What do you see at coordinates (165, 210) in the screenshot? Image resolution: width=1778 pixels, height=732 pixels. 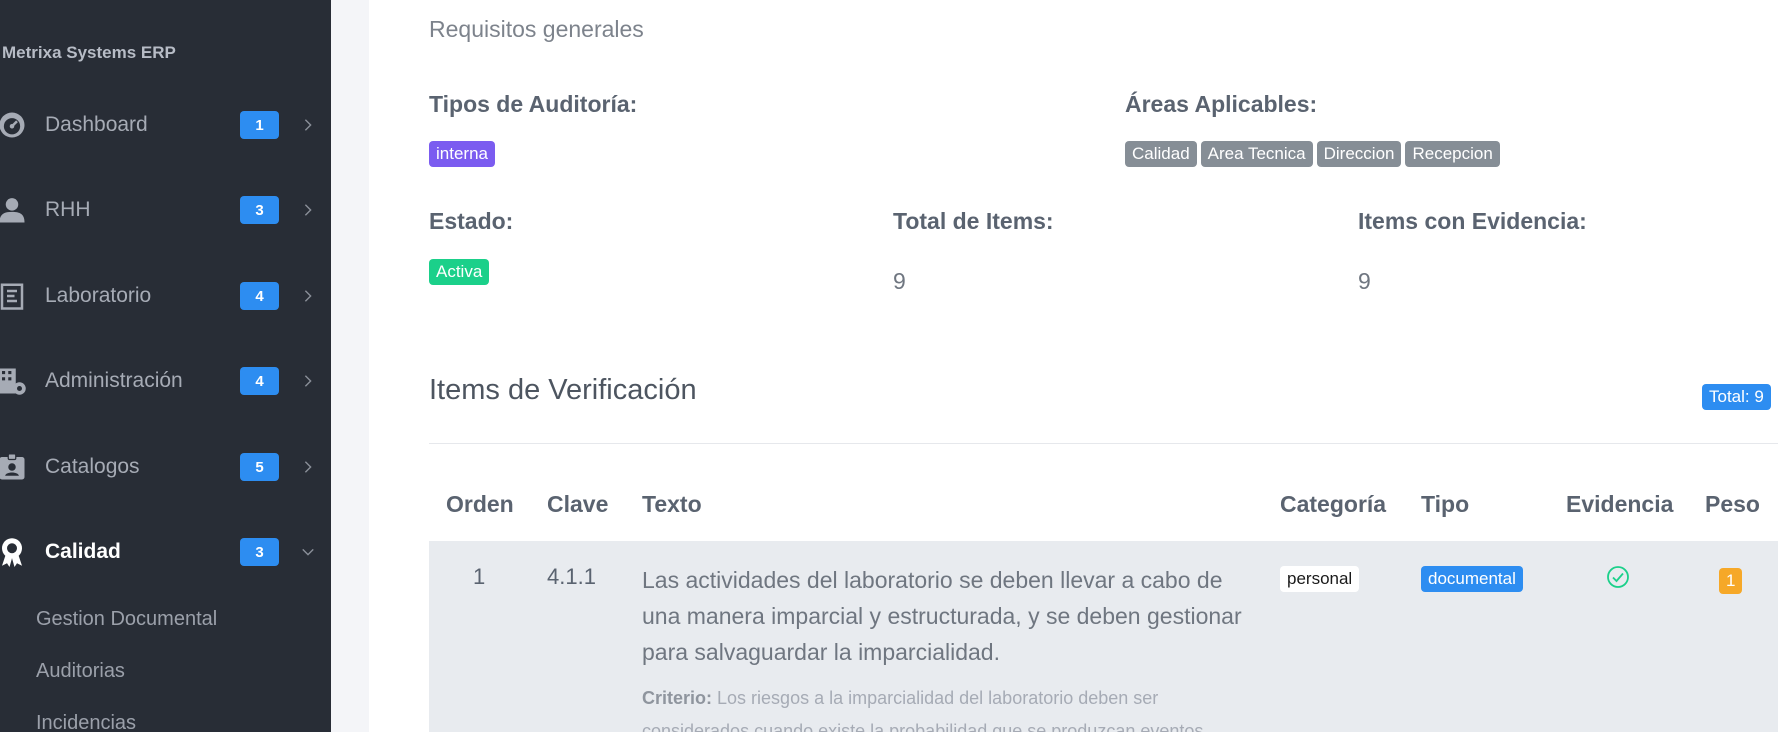 I see `sidebar-item-rhh: RHH 3` at bounding box center [165, 210].